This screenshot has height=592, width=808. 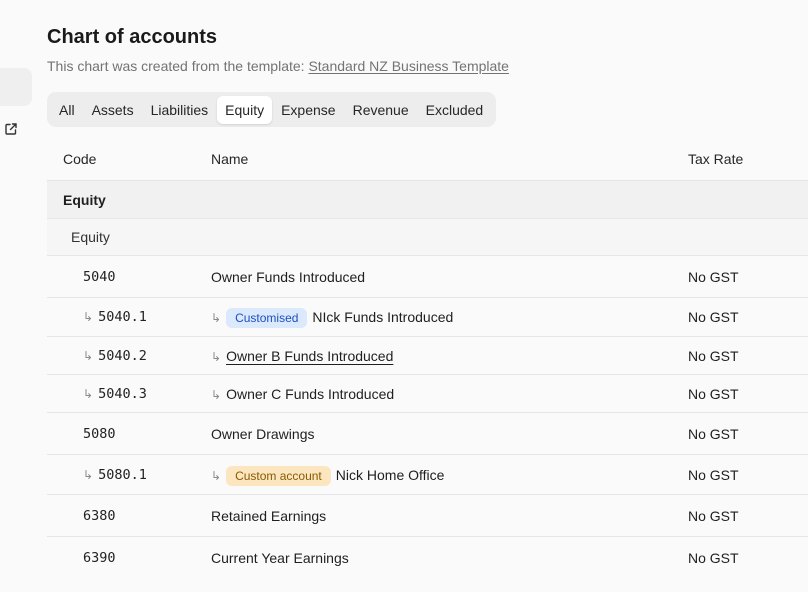 What do you see at coordinates (427, 200) in the screenshot?
I see `group-header: Equity` at bounding box center [427, 200].